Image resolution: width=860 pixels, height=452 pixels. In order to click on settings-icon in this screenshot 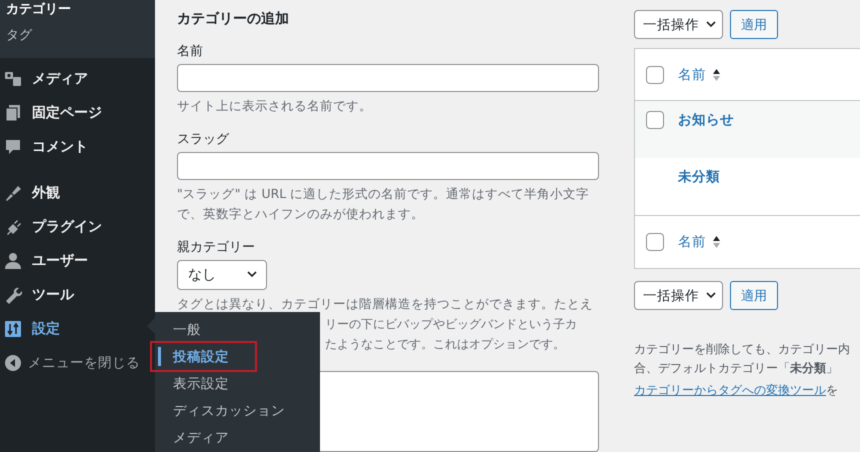, I will do `click(13, 329)`.